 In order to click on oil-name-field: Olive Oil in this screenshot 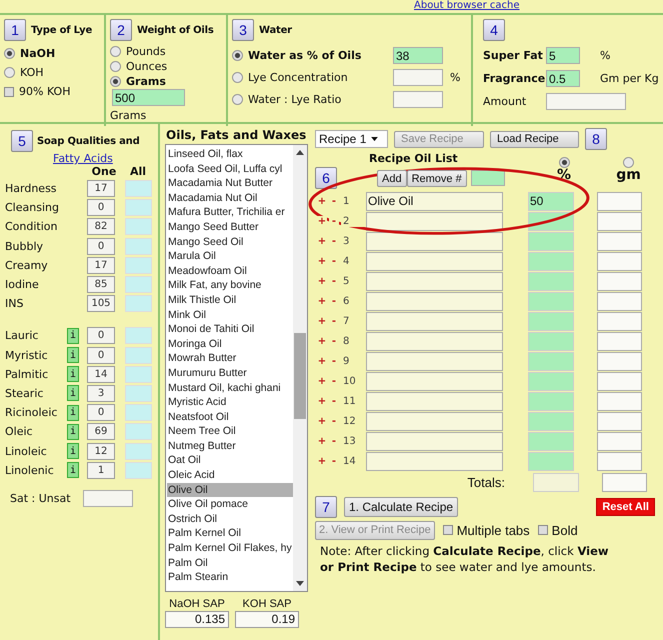, I will do `click(434, 201)`.